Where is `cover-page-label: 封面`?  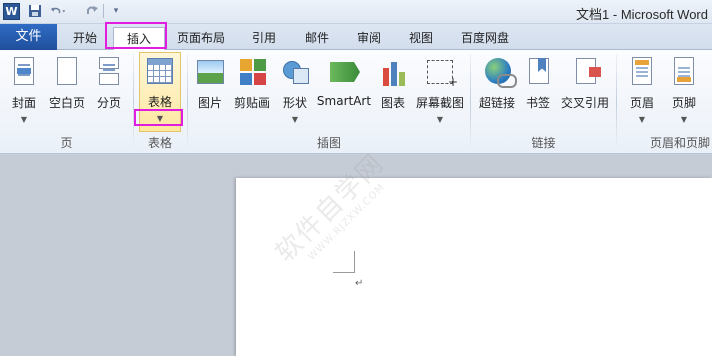
cover-page-label: 封面 is located at coordinates (23, 103).